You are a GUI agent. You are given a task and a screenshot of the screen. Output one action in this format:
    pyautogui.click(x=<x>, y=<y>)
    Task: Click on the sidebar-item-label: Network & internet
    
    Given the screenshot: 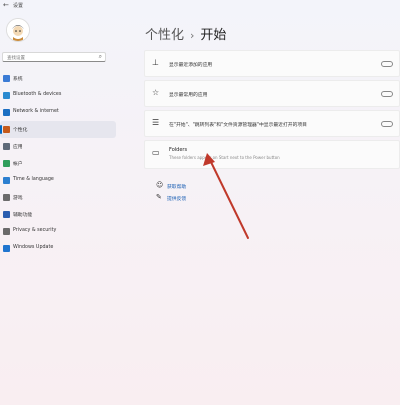 What is the action you would take?
    pyautogui.click(x=36, y=111)
    